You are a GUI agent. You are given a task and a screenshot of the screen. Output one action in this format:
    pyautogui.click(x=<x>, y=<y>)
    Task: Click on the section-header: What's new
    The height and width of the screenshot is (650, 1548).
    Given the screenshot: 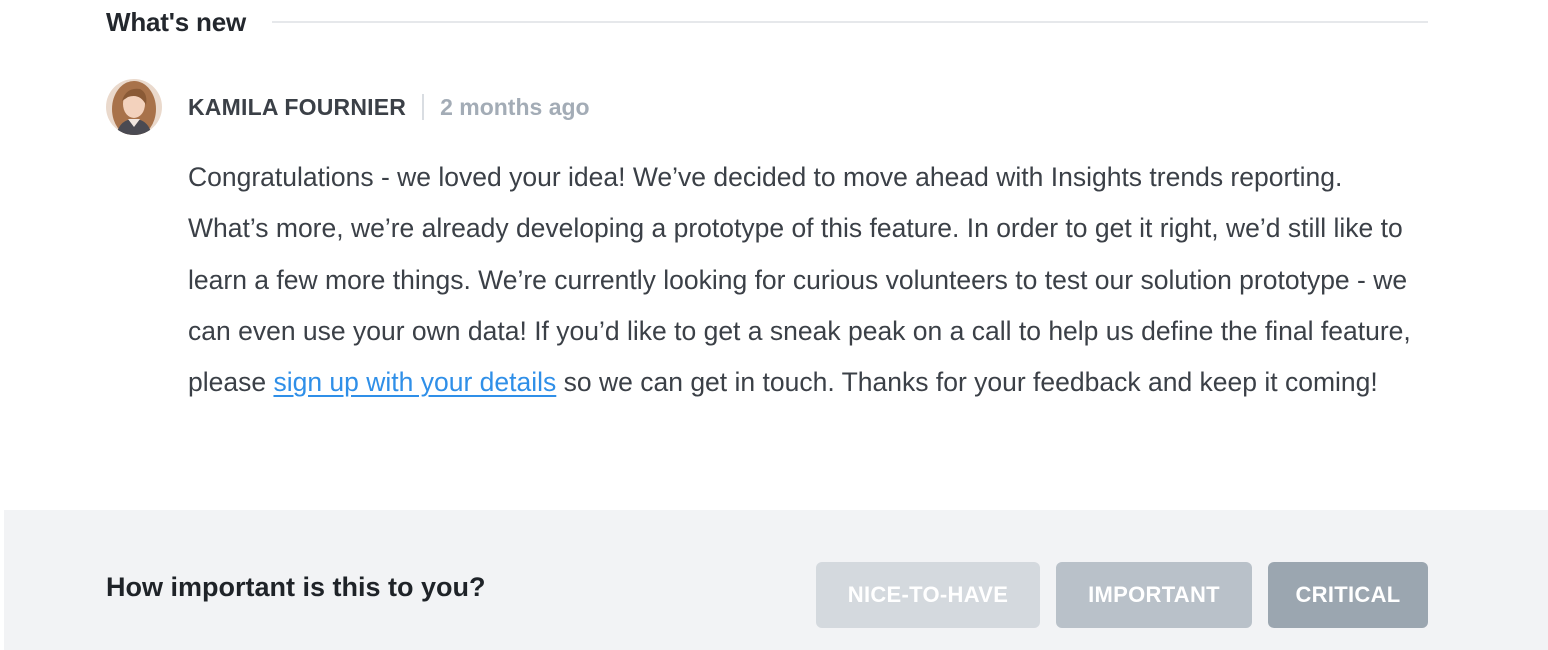 What is the action you would take?
    pyautogui.click(x=767, y=22)
    